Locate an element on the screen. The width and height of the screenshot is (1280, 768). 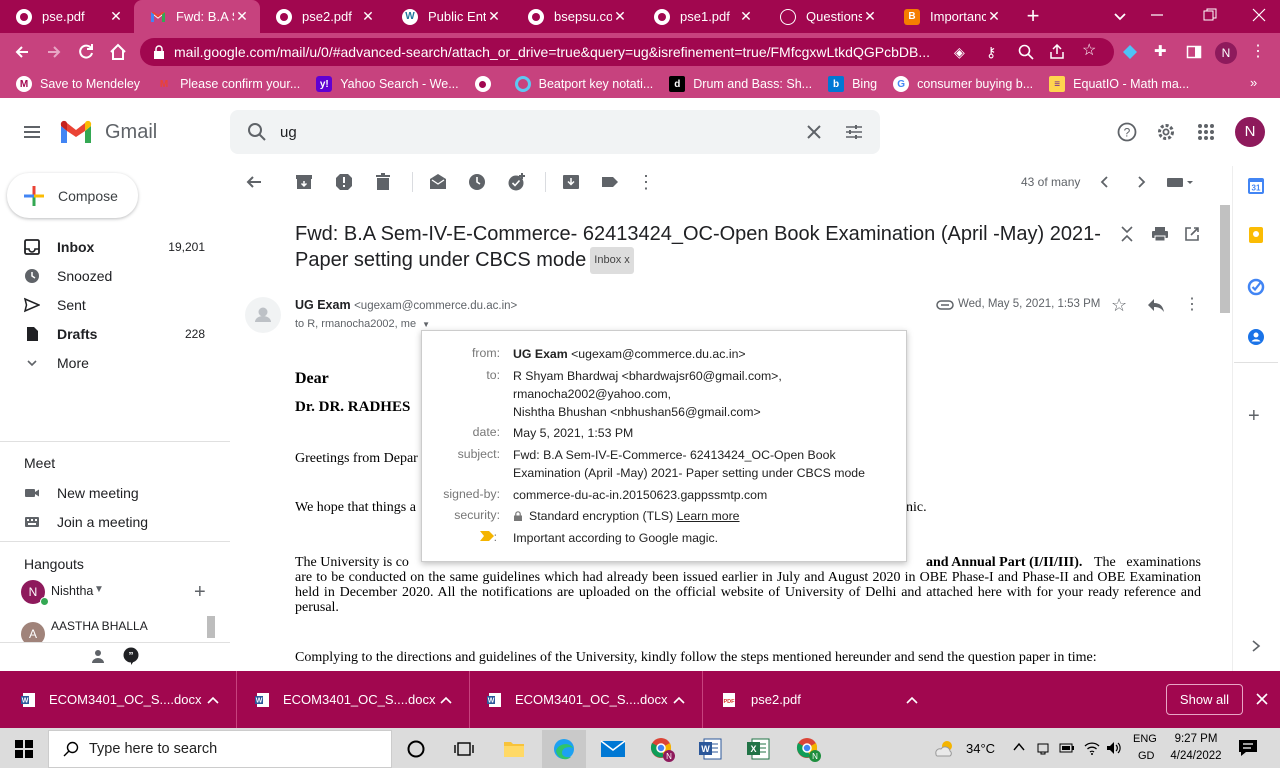
back-to-search-icon is located at coordinates (254, 182).